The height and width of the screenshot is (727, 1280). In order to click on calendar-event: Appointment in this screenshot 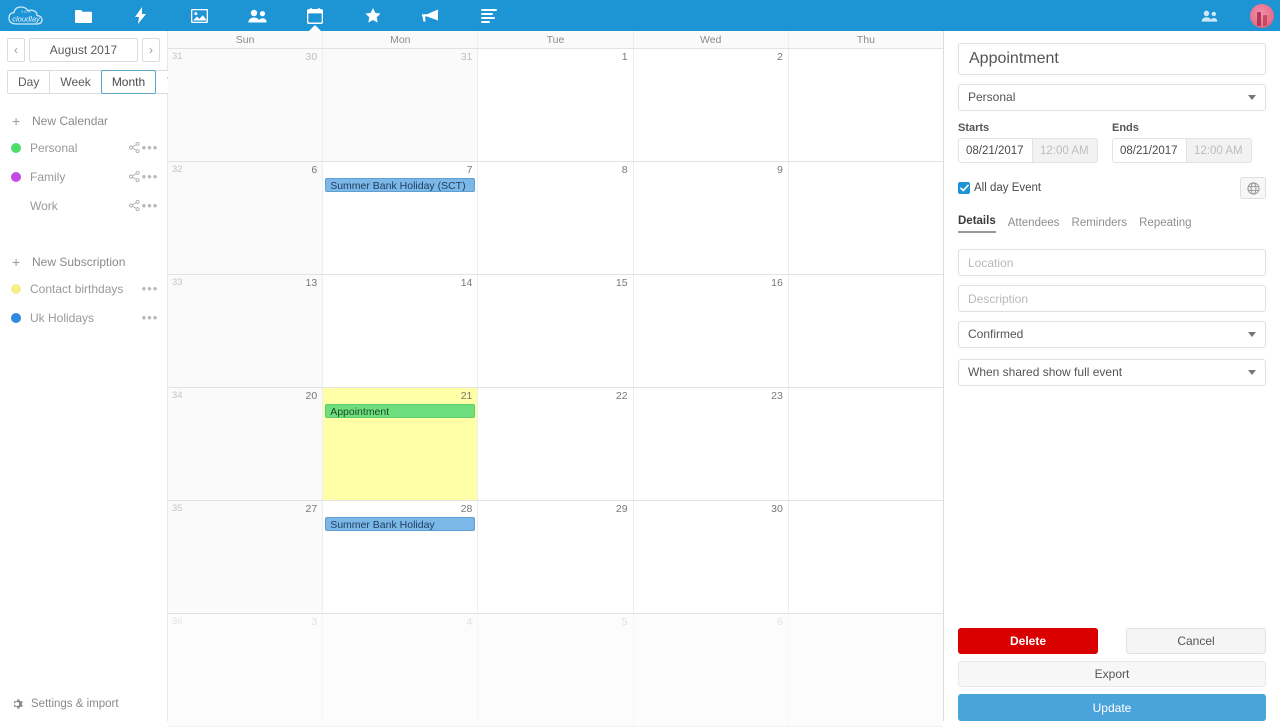, I will do `click(400, 411)`.